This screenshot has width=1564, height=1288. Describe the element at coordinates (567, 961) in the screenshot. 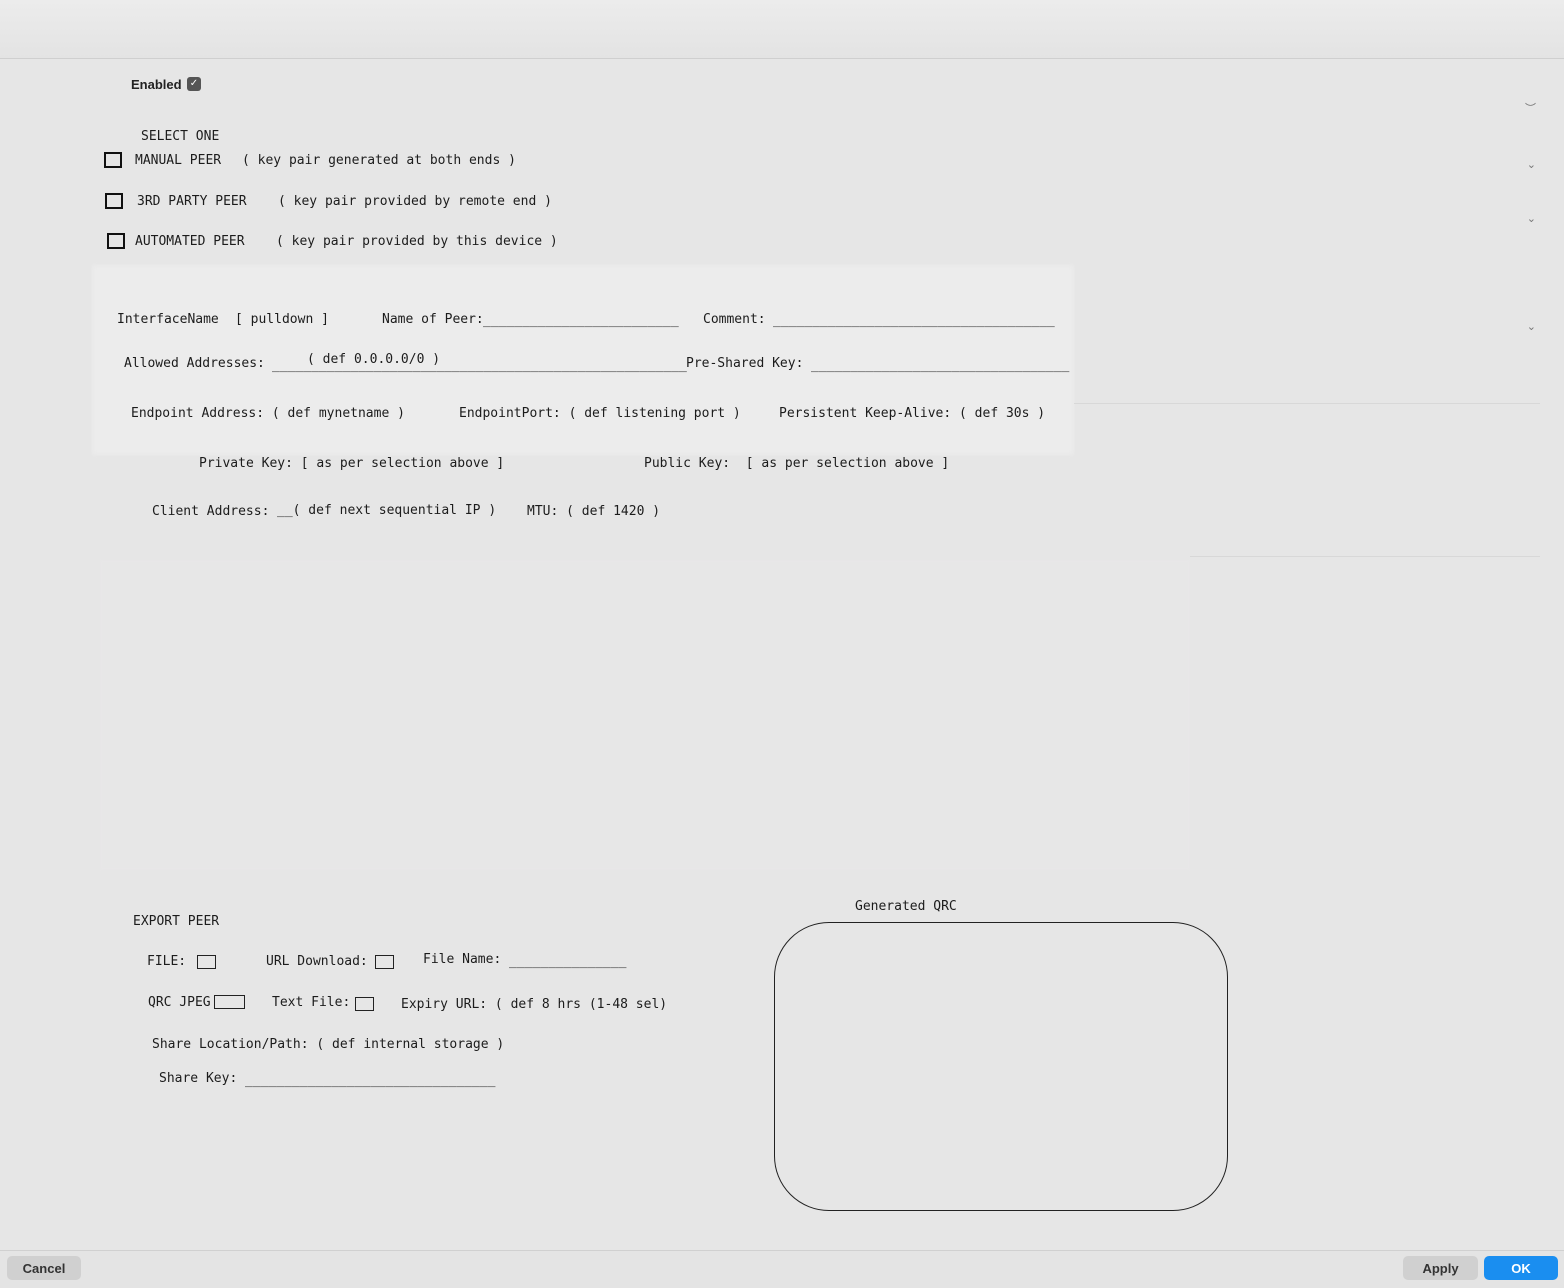

I see `file-name-input: _______________` at that location.